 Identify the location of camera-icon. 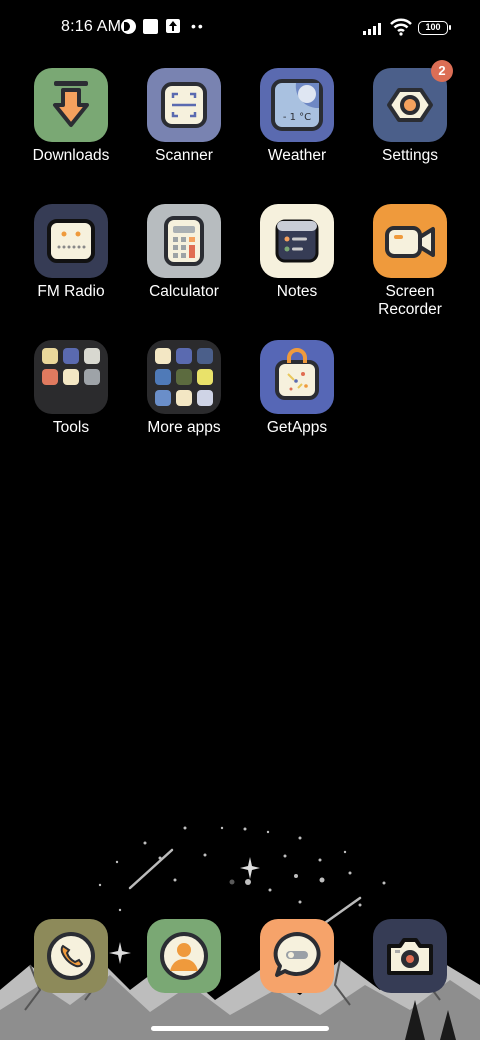
(410, 956).